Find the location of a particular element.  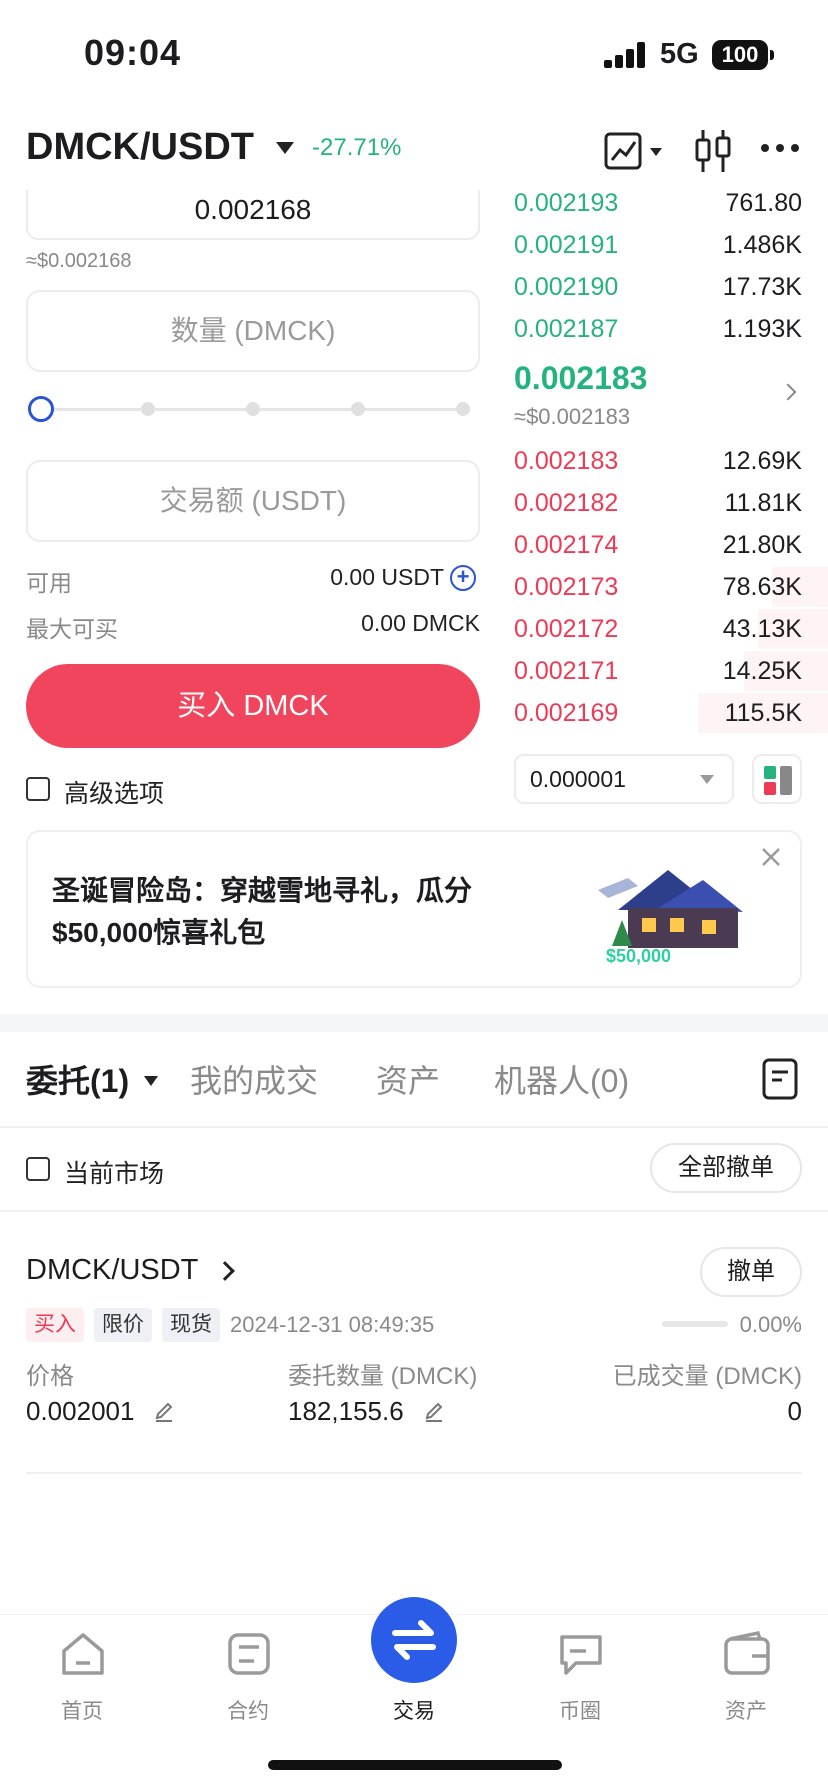

buy-button: 买入 DMCK is located at coordinates (253, 706).